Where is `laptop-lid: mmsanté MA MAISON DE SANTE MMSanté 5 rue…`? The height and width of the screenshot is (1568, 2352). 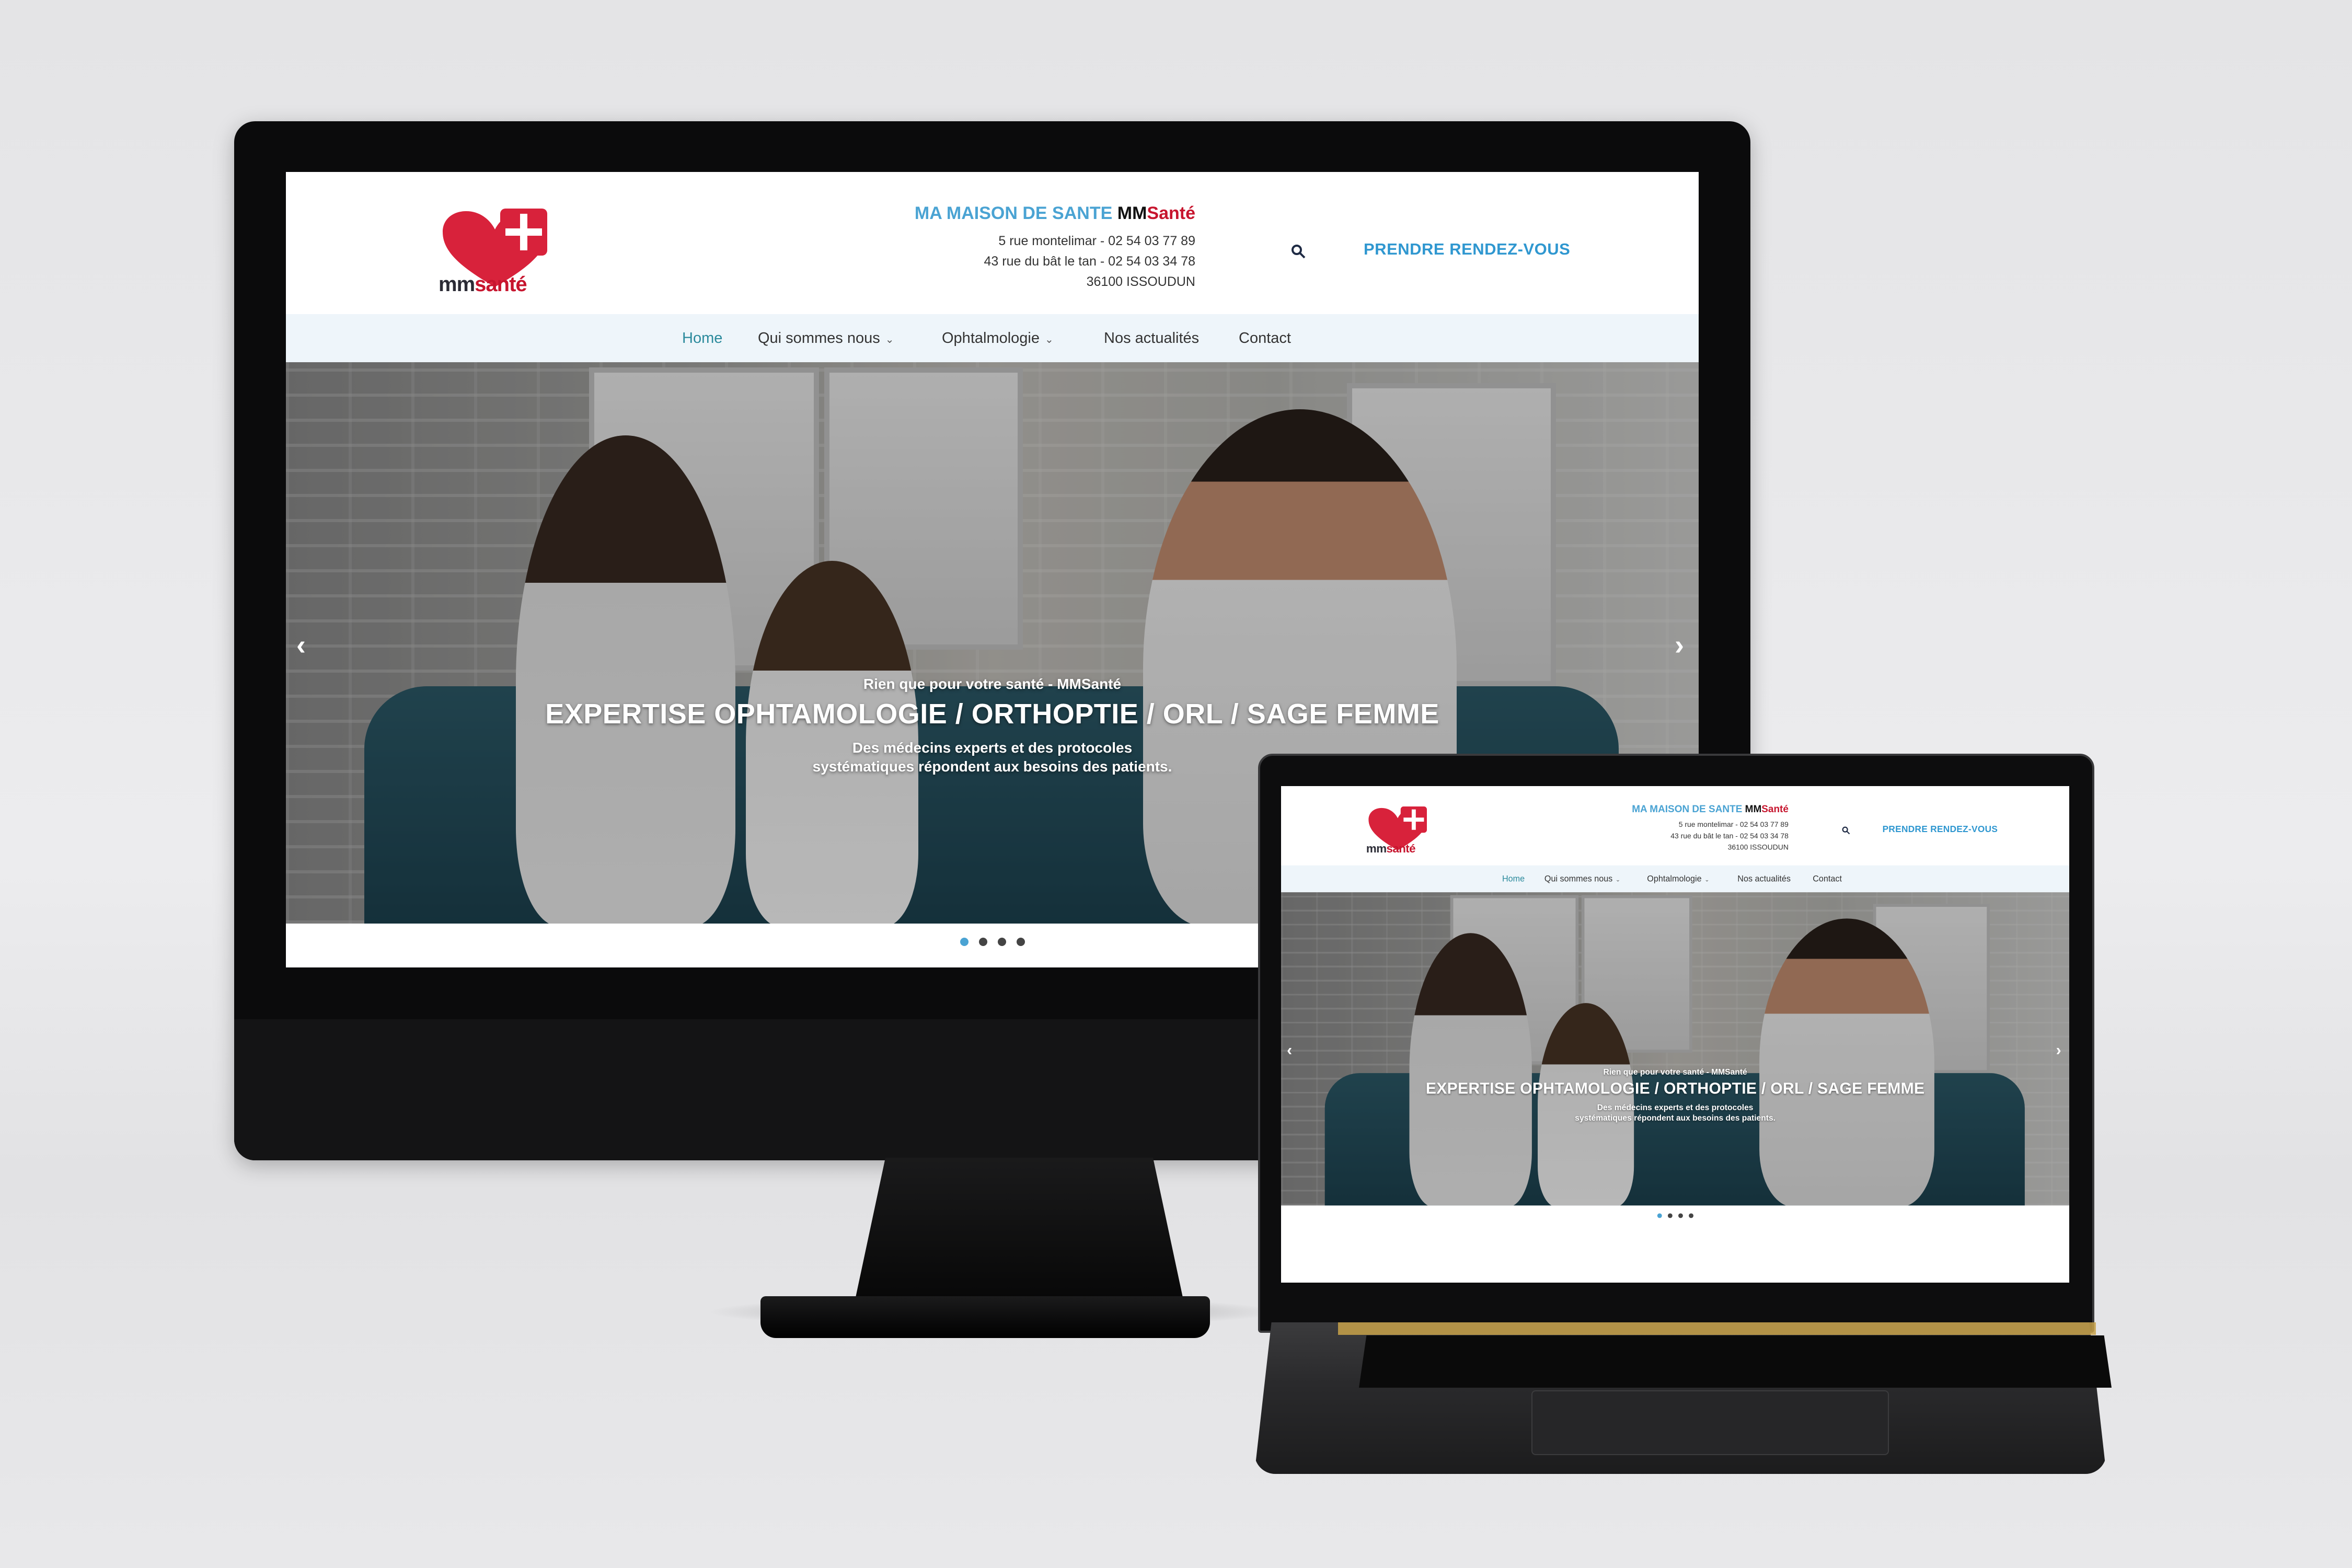 laptop-lid: mmsanté MA MAISON DE SANTE MMSanté 5 rue… is located at coordinates (1676, 1043).